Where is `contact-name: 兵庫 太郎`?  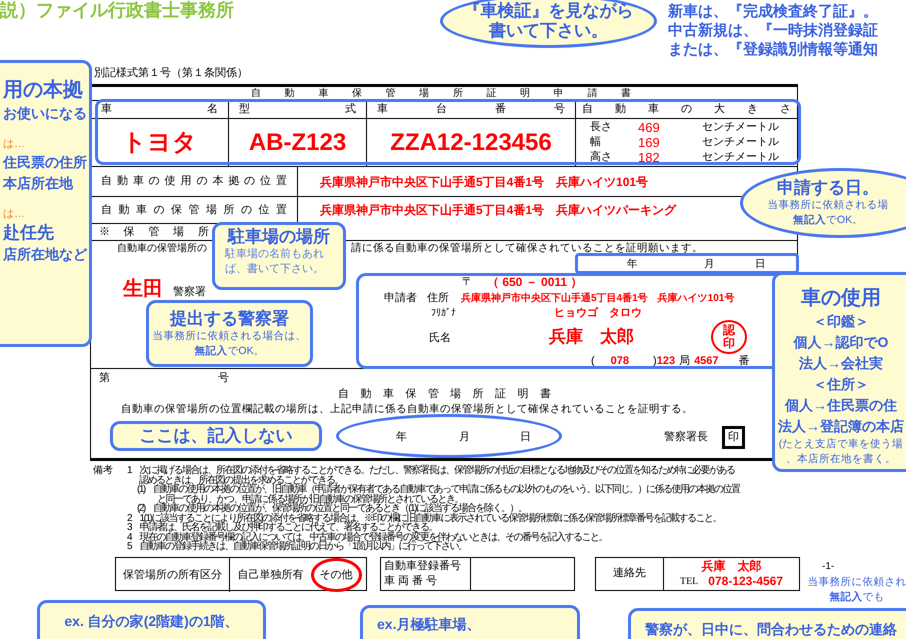 contact-name: 兵庫 太郎 is located at coordinates (732, 566).